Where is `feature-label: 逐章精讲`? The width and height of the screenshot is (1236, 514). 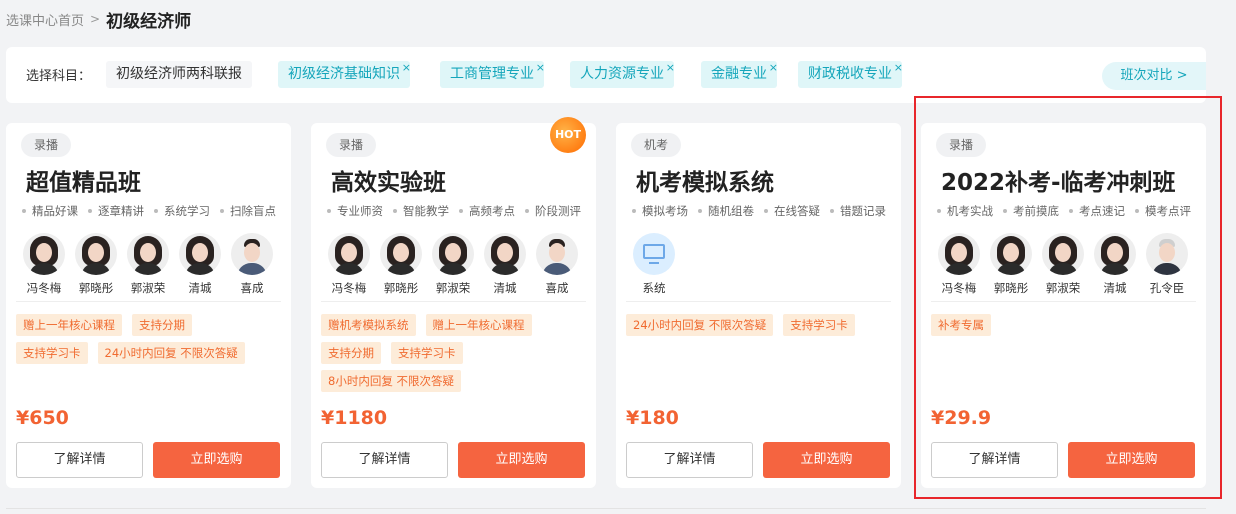 feature-label: 逐章精讲 is located at coordinates (121, 211).